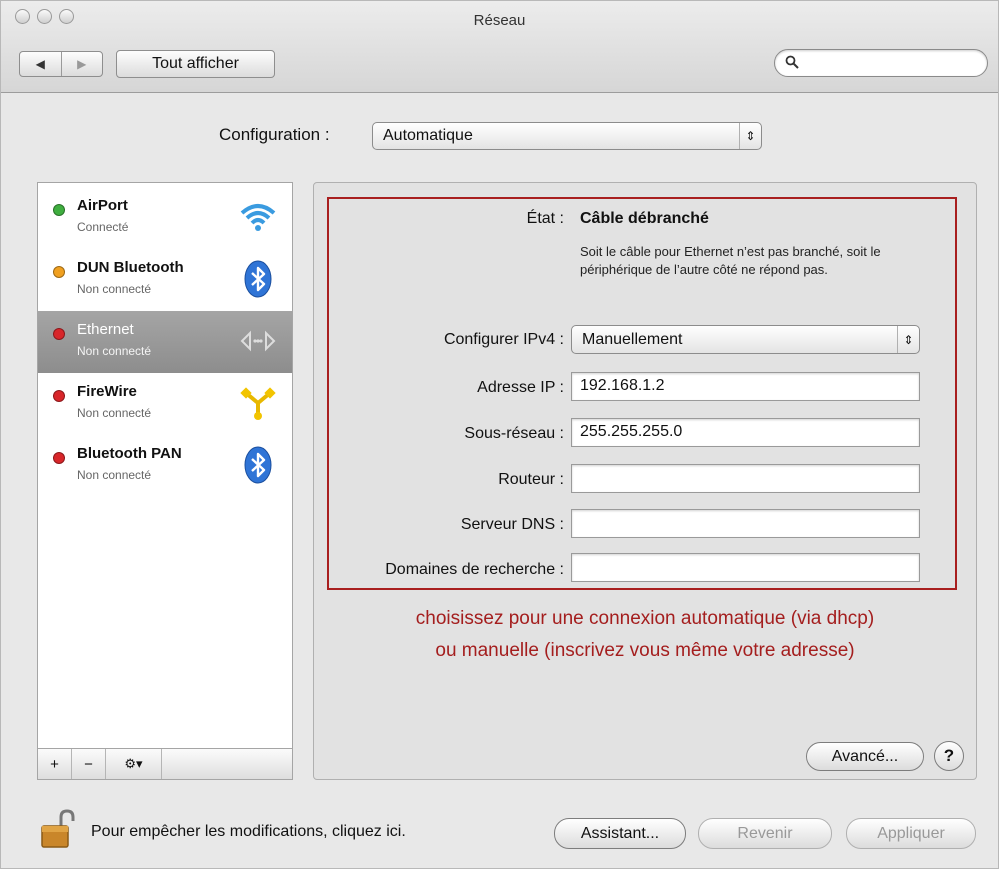 Image resolution: width=999 pixels, height=869 pixels. Describe the element at coordinates (567, 136) in the screenshot. I see `configuration-popup: Automatique ⇕` at that location.